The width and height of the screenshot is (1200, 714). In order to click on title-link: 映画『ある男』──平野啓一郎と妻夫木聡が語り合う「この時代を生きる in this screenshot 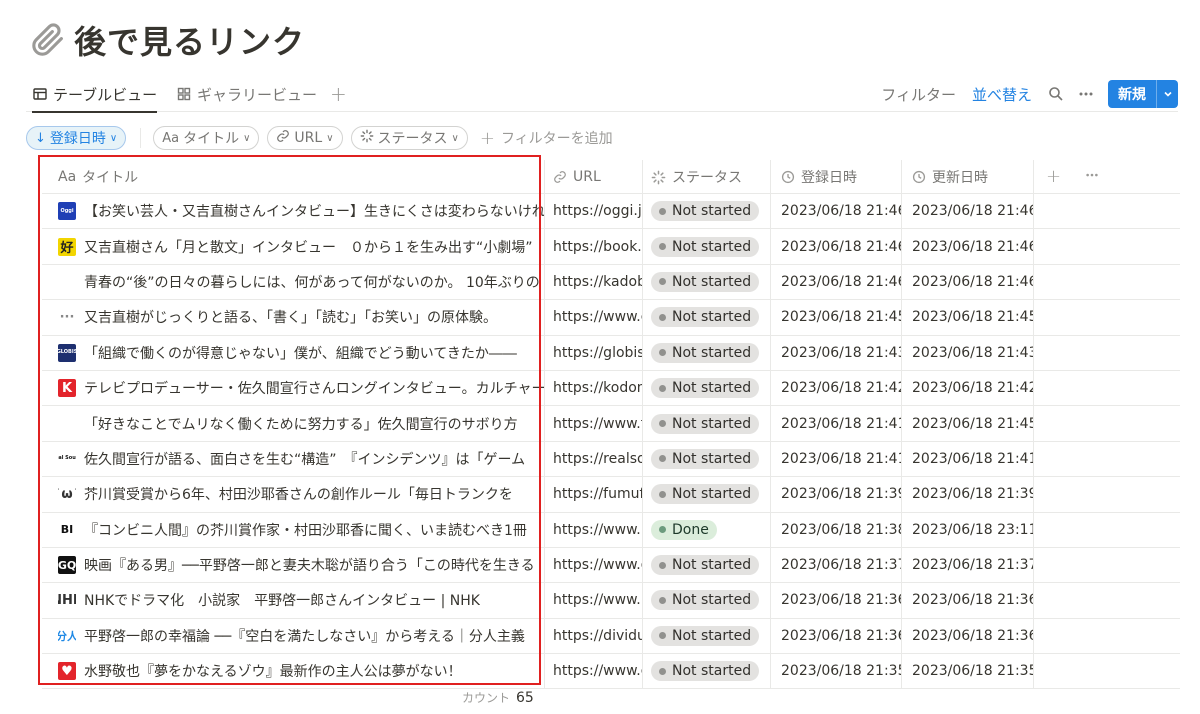, I will do `click(309, 567)`.